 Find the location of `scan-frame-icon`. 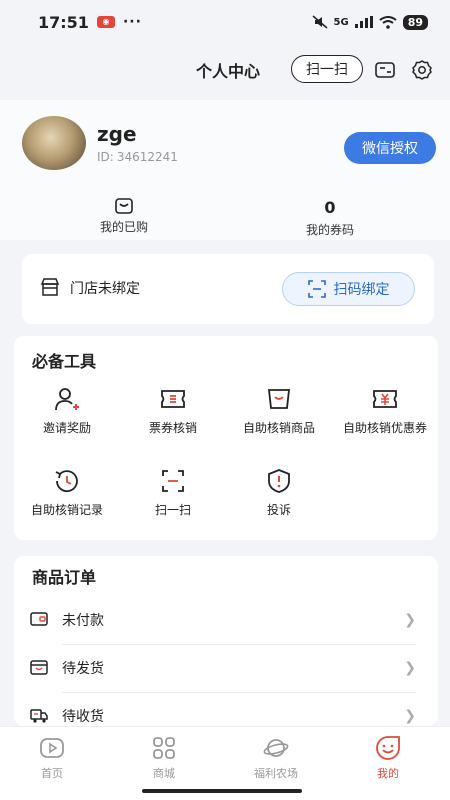

scan-frame-icon is located at coordinates (316, 289).